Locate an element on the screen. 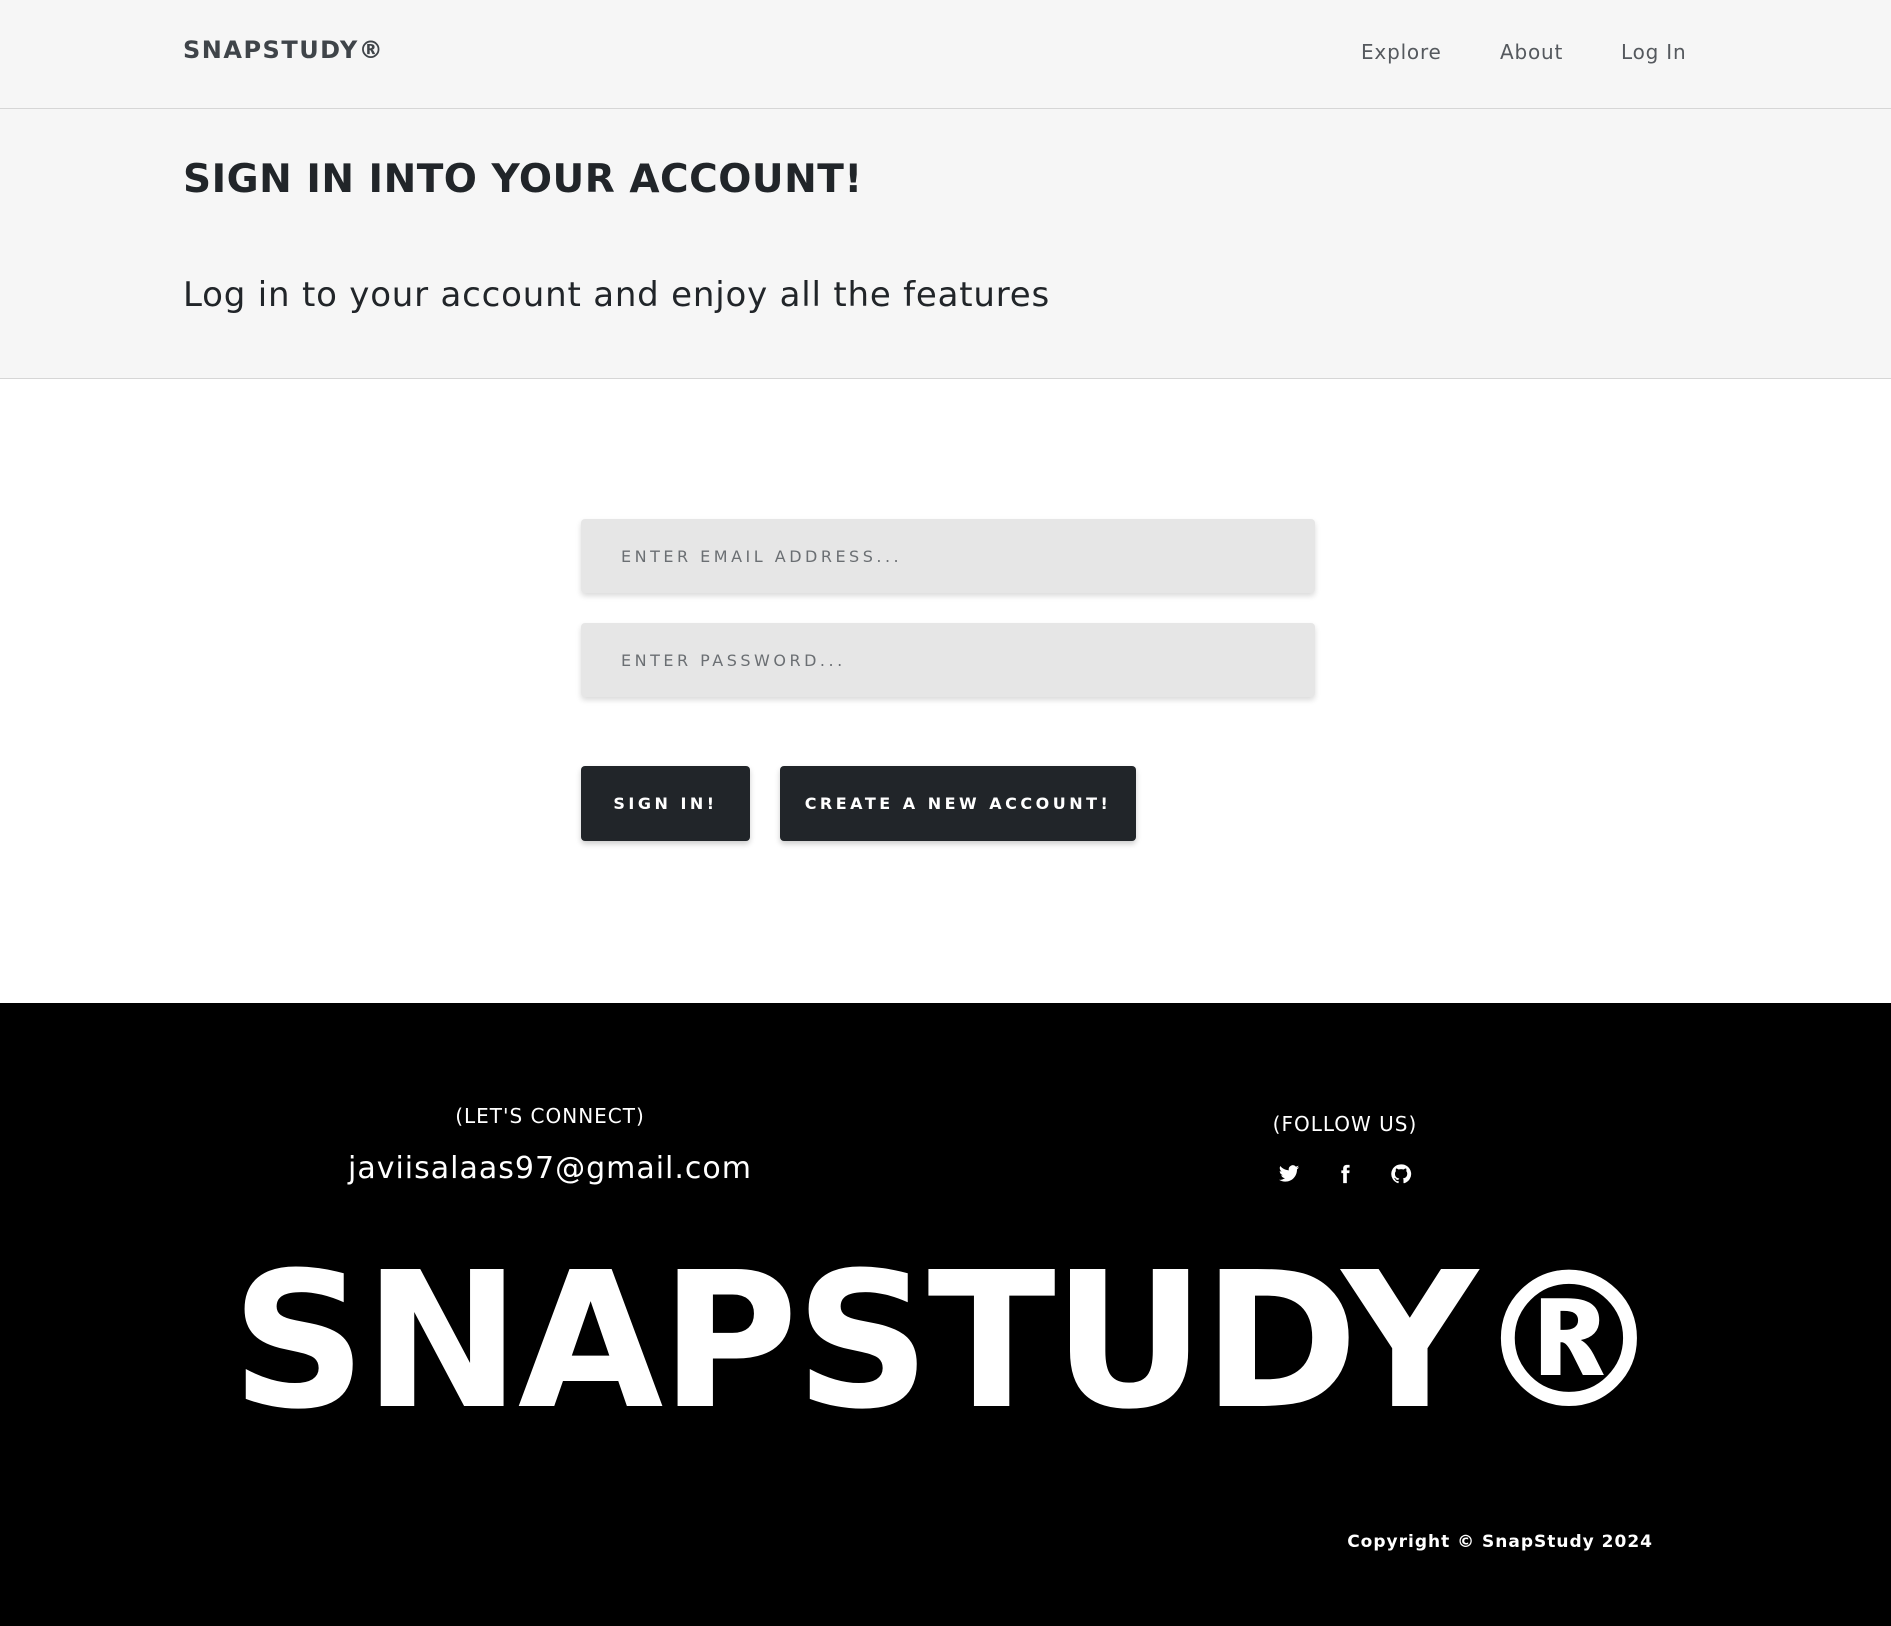 This screenshot has height=1626, width=1891. footer-big-logo: SNAPSTUDY® is located at coordinates (947, 1341).